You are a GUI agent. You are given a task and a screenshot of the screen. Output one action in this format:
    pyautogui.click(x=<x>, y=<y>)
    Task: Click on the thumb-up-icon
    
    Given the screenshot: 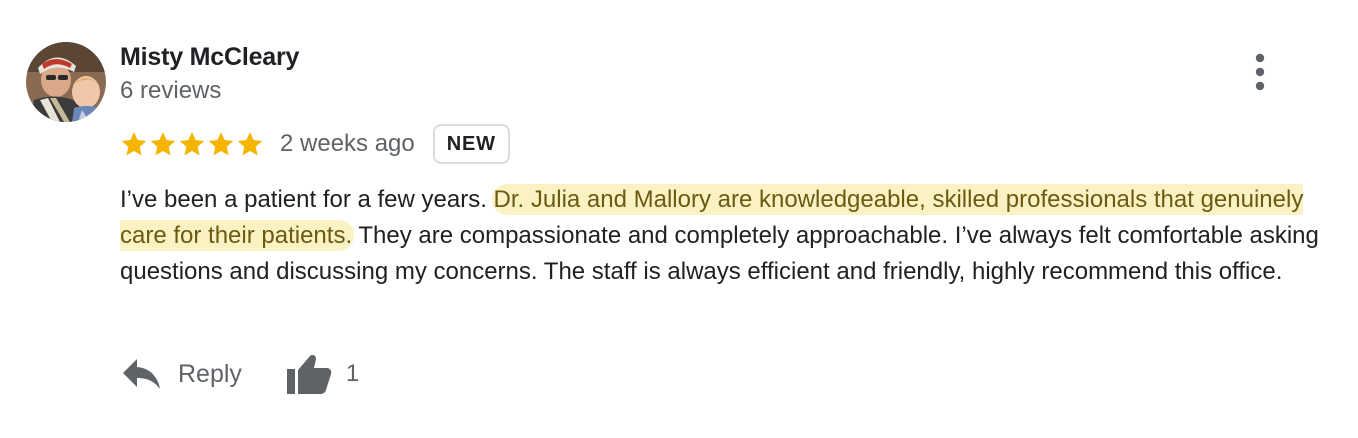 What is the action you would take?
    pyautogui.click(x=309, y=374)
    